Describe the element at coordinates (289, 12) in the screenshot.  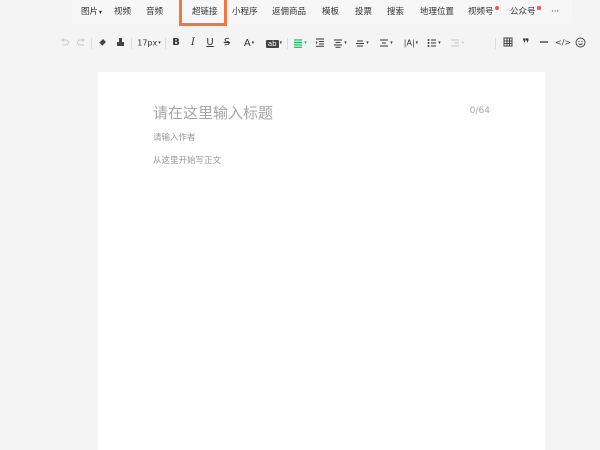
I see `insert-commission-goods-button: 返佣商品` at that location.